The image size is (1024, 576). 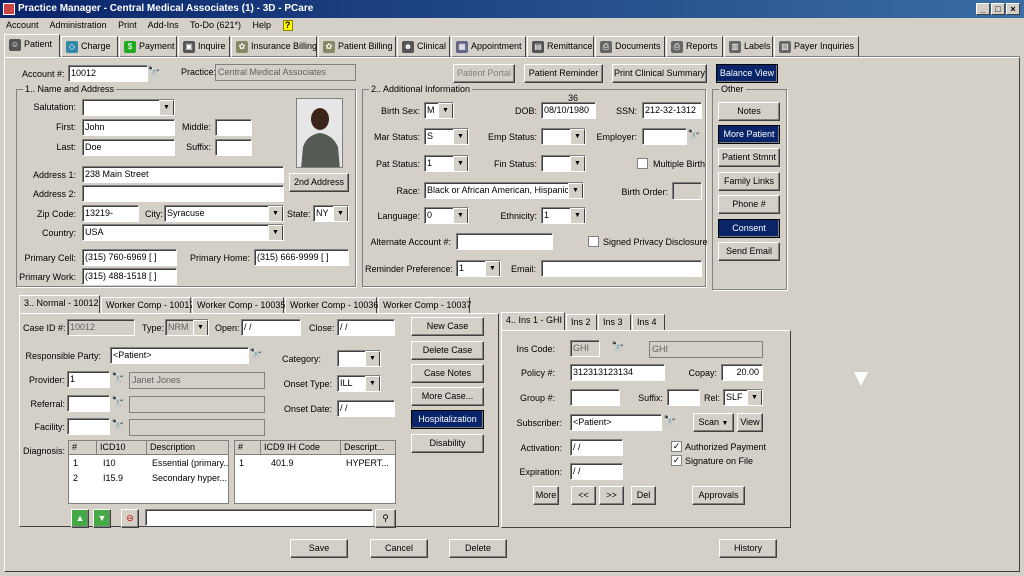 I want to click on referral-field, so click(x=88, y=403).